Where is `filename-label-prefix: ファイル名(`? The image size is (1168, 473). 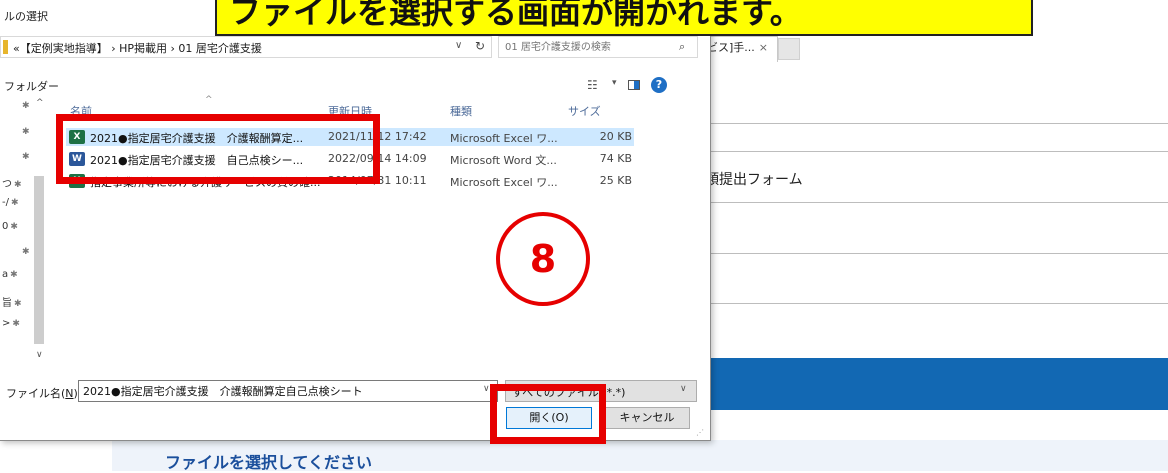
filename-label-prefix: ファイル名( is located at coordinates (36, 393).